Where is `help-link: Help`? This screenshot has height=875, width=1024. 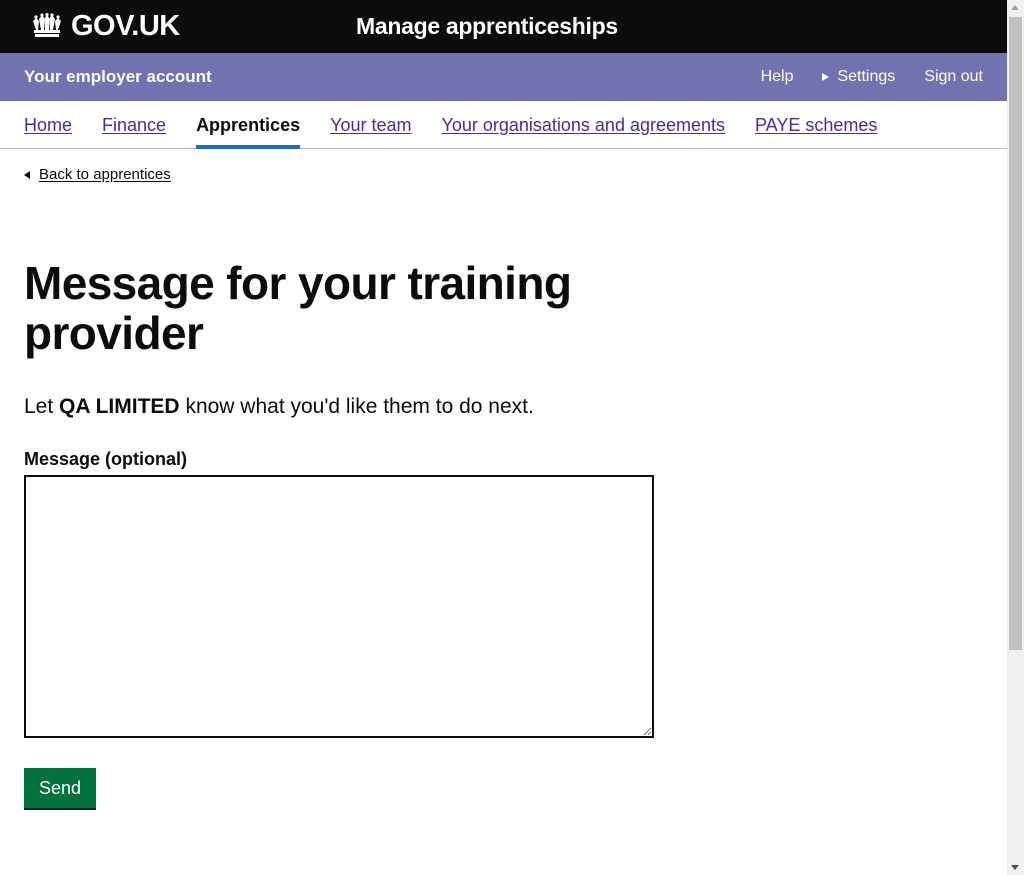 help-link: Help is located at coordinates (777, 77).